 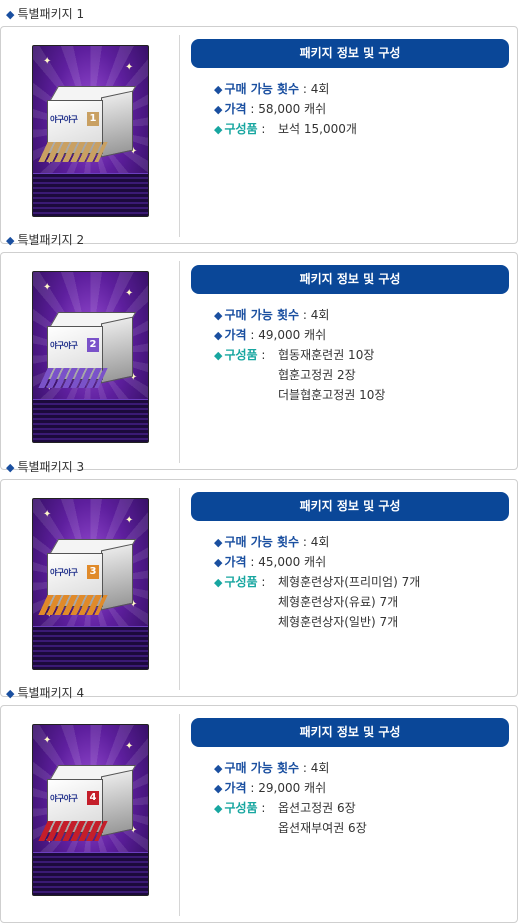 I want to click on package-info-line: ◆ 구성품 : 협동재훈련권 10장, so click(x=294, y=355).